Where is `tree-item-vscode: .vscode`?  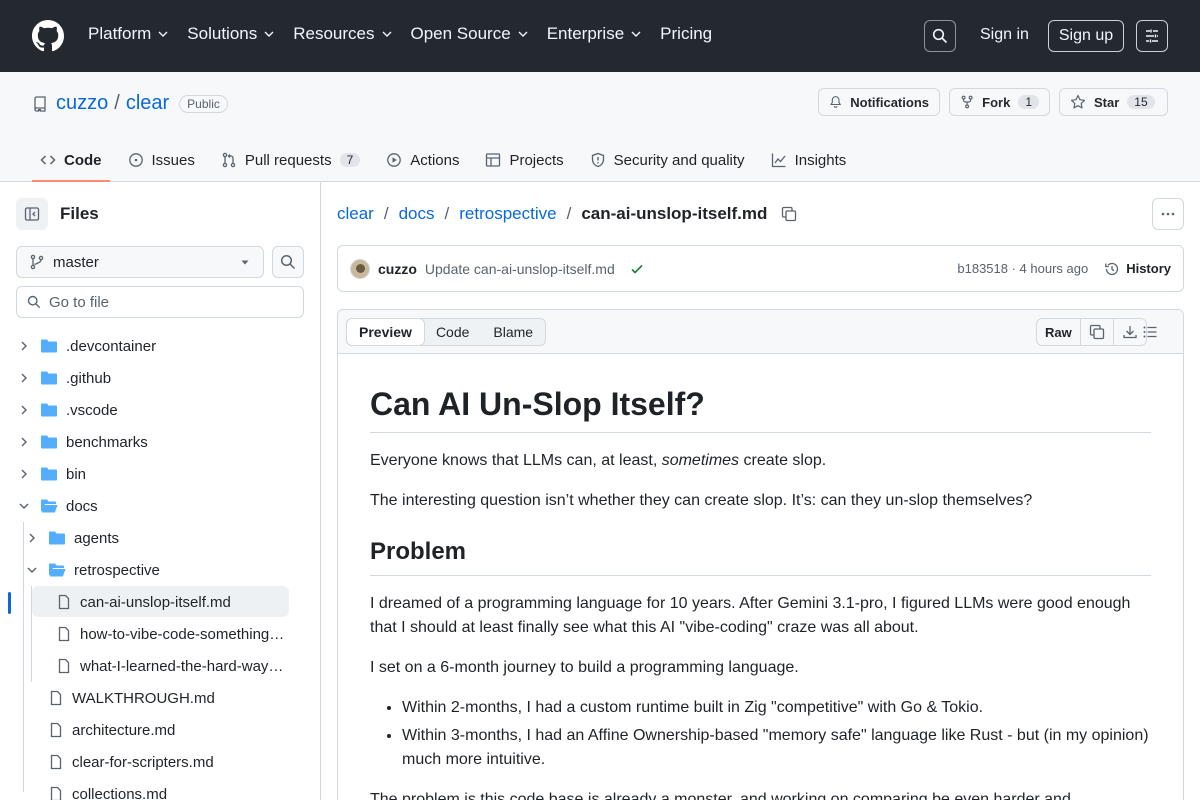
tree-item-vscode: .vscode is located at coordinates (160, 410).